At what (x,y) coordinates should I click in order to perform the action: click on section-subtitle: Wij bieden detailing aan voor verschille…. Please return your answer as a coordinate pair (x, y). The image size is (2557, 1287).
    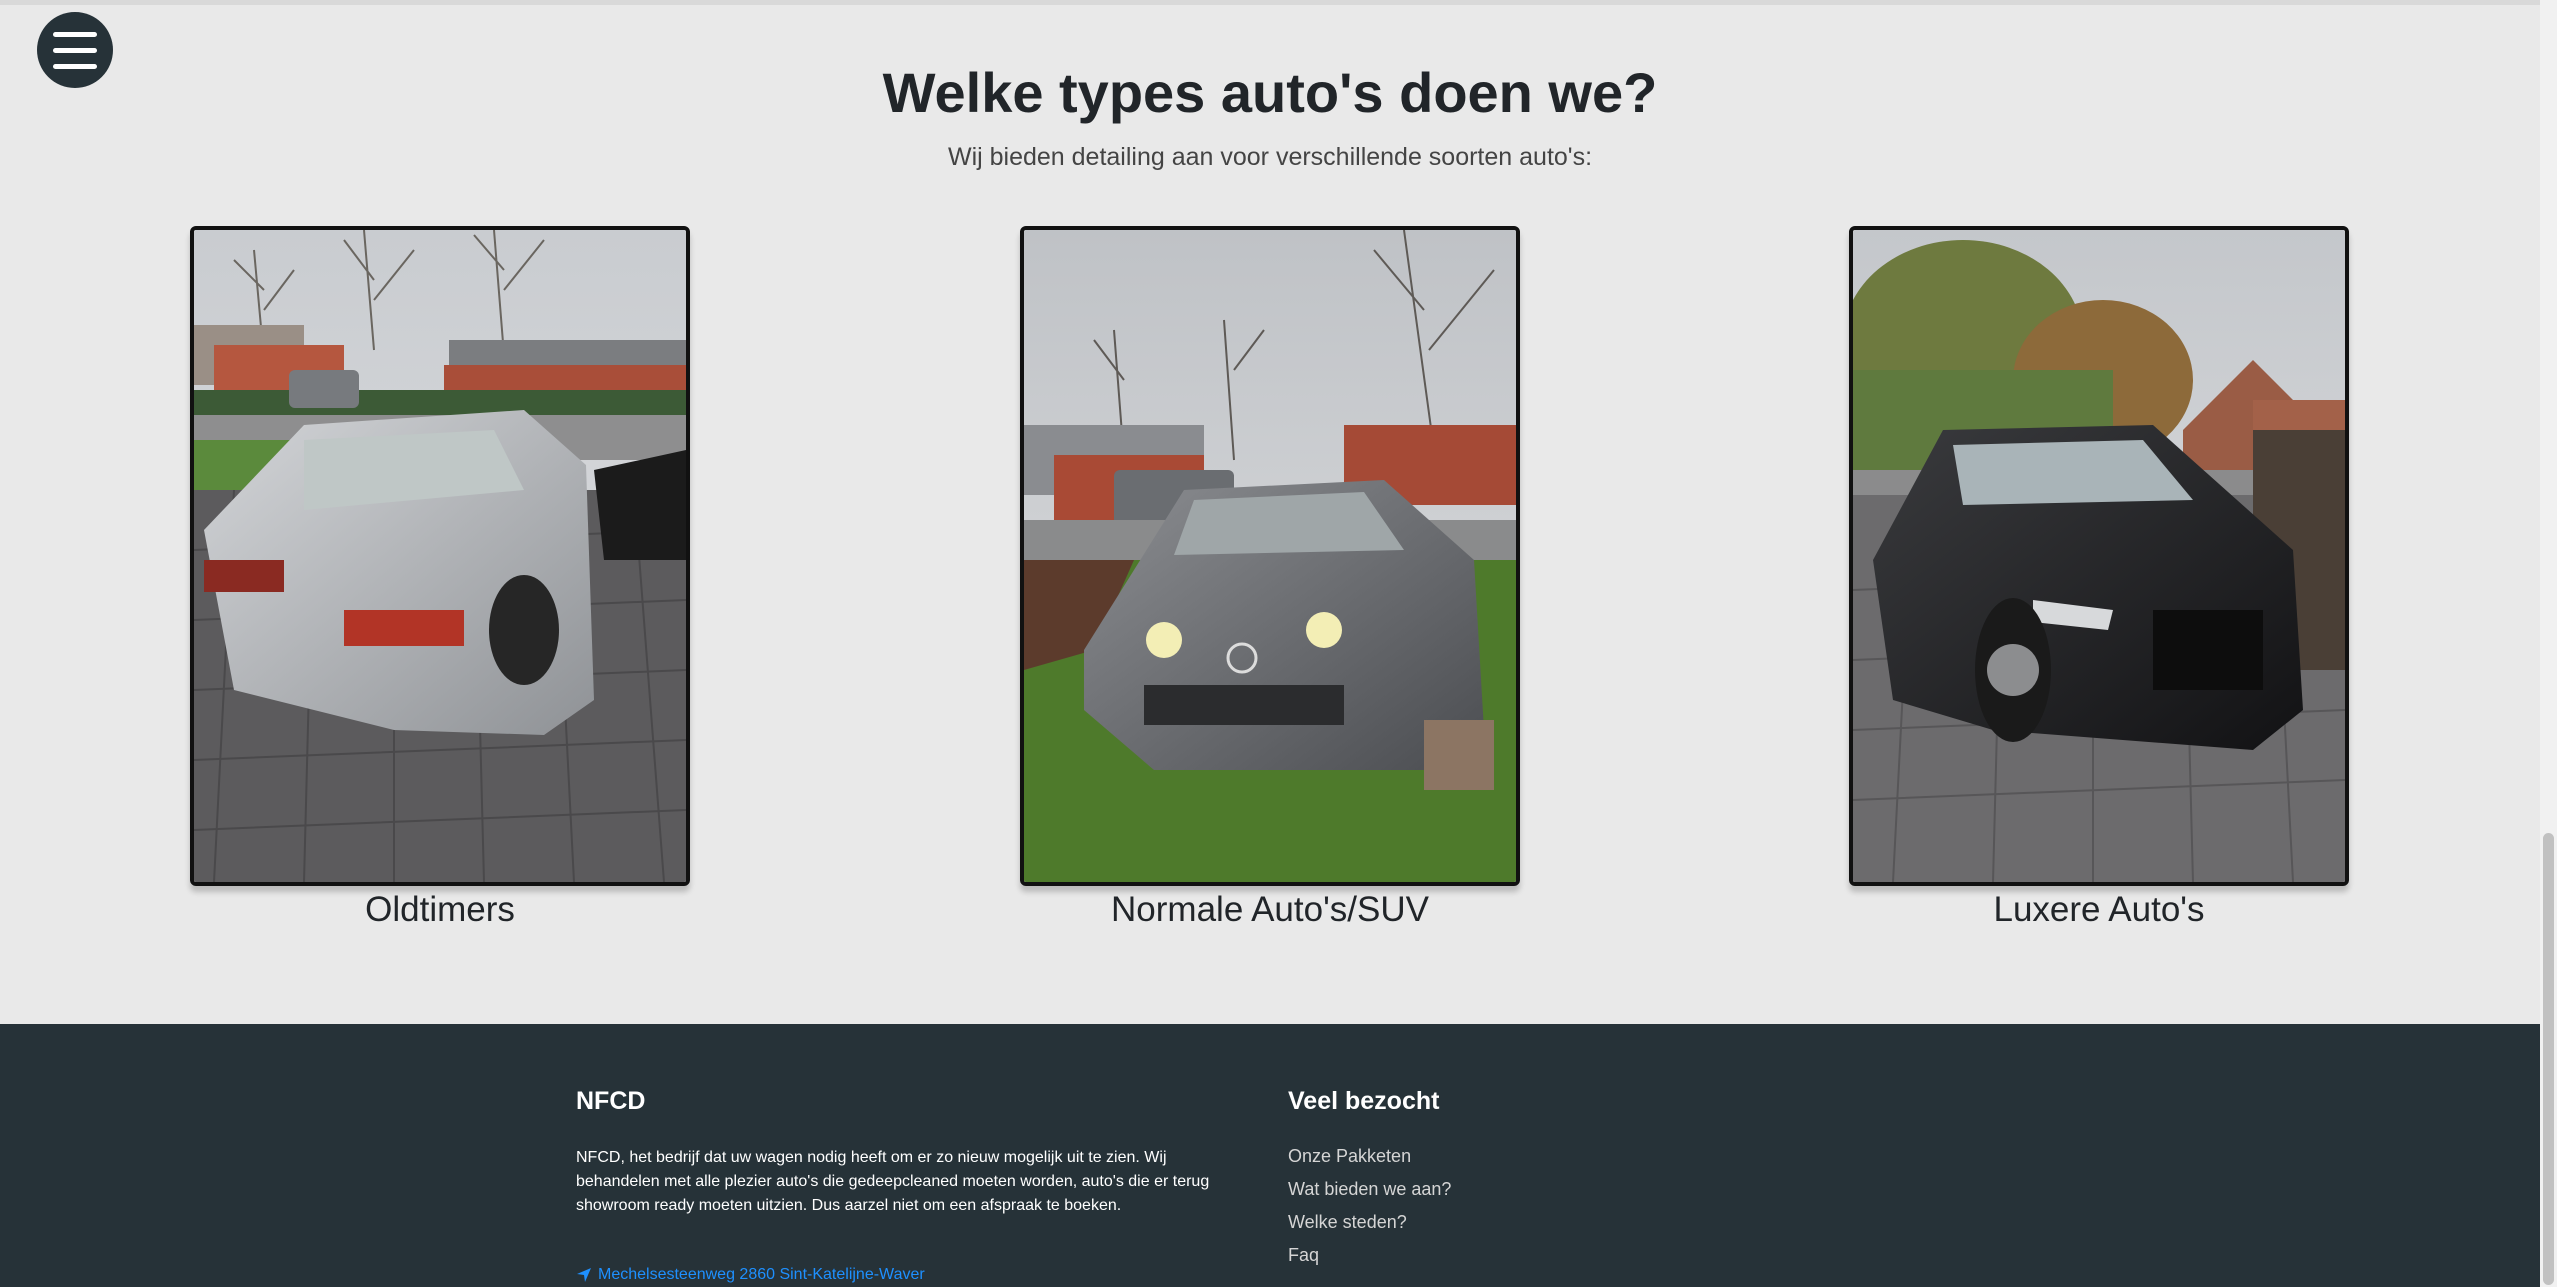
    Looking at the image, I should click on (1270, 157).